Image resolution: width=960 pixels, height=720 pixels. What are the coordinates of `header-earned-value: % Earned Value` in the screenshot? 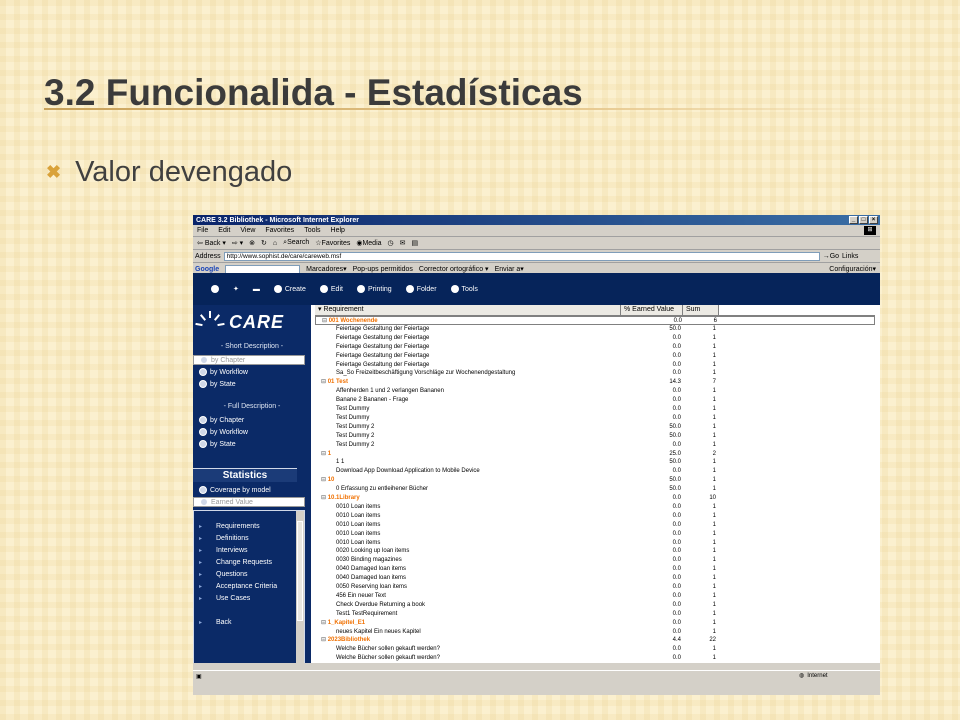 It's located at (652, 310).